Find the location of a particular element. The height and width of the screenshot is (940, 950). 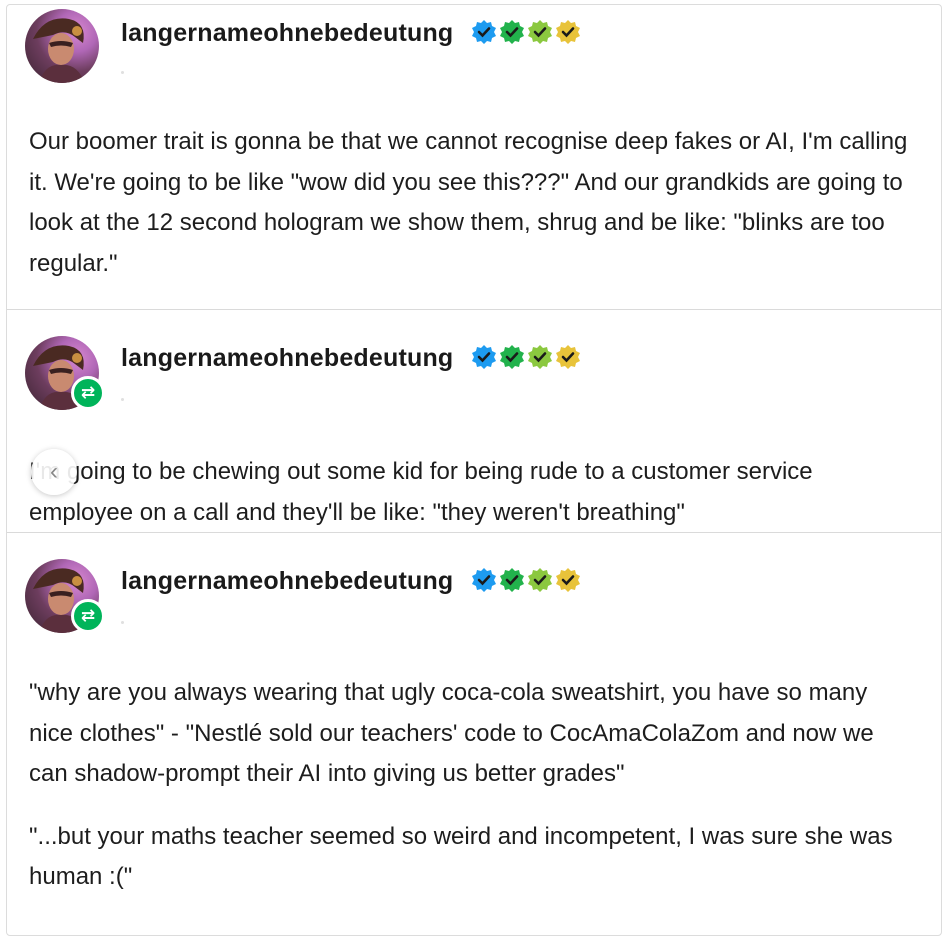

avatar is located at coordinates (62, 46).